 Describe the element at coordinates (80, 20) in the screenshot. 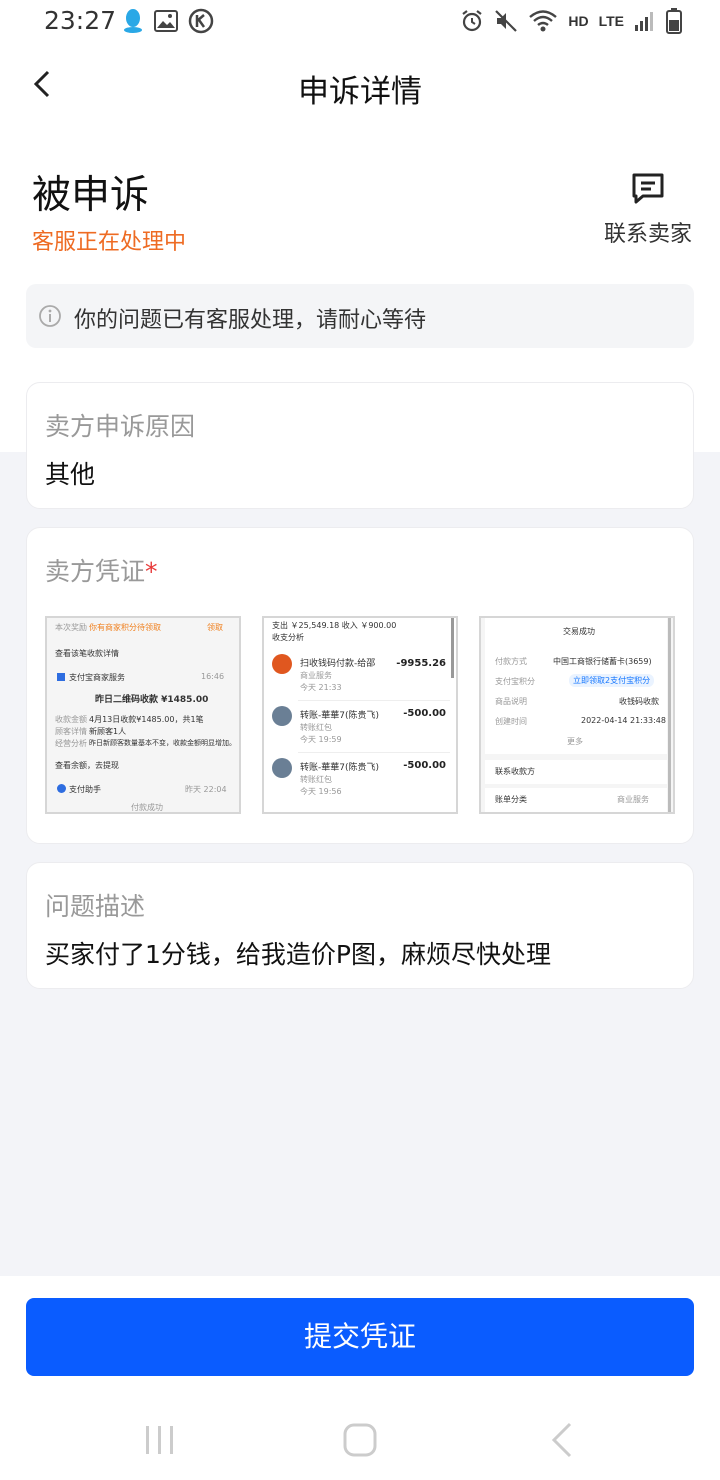

I see `status-time: 23:27` at that location.